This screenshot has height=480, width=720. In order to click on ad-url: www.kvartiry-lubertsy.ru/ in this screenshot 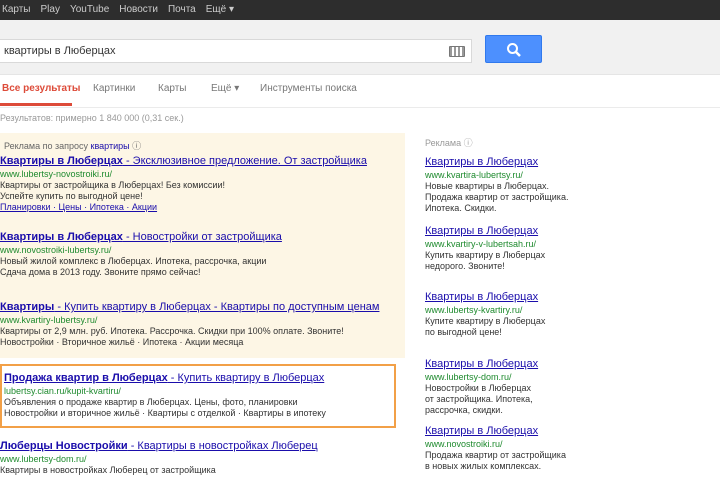, I will do `click(49, 320)`.